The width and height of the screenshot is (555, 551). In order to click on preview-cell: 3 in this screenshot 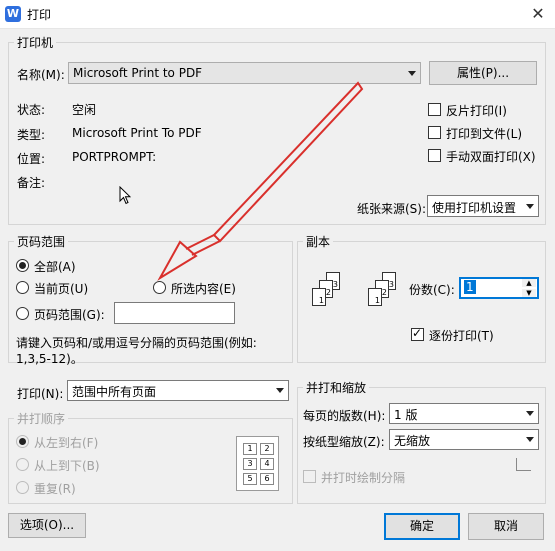, I will do `click(250, 464)`.